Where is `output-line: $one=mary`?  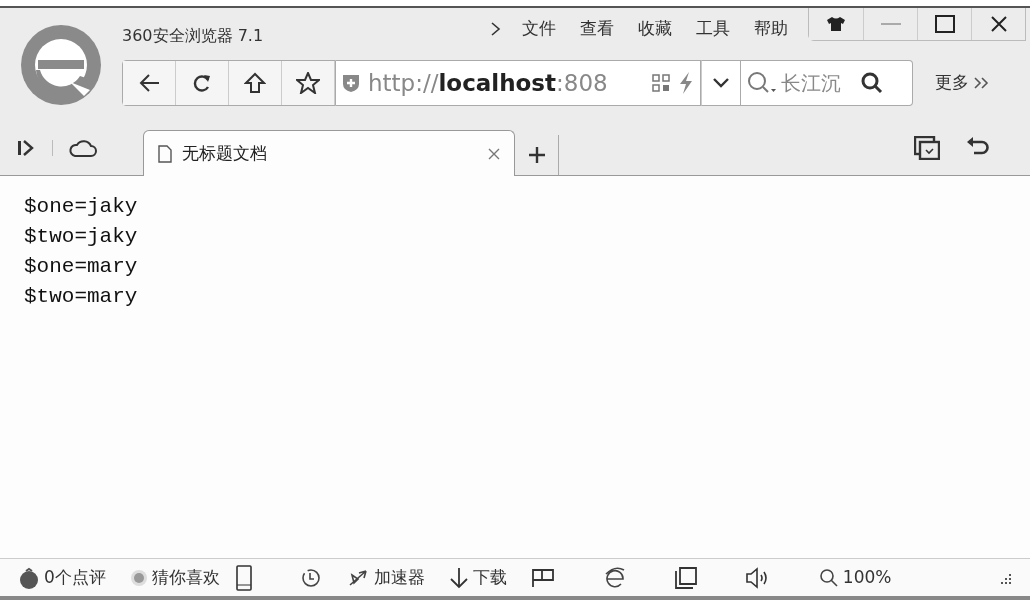 output-line: $one=mary is located at coordinates (81, 267).